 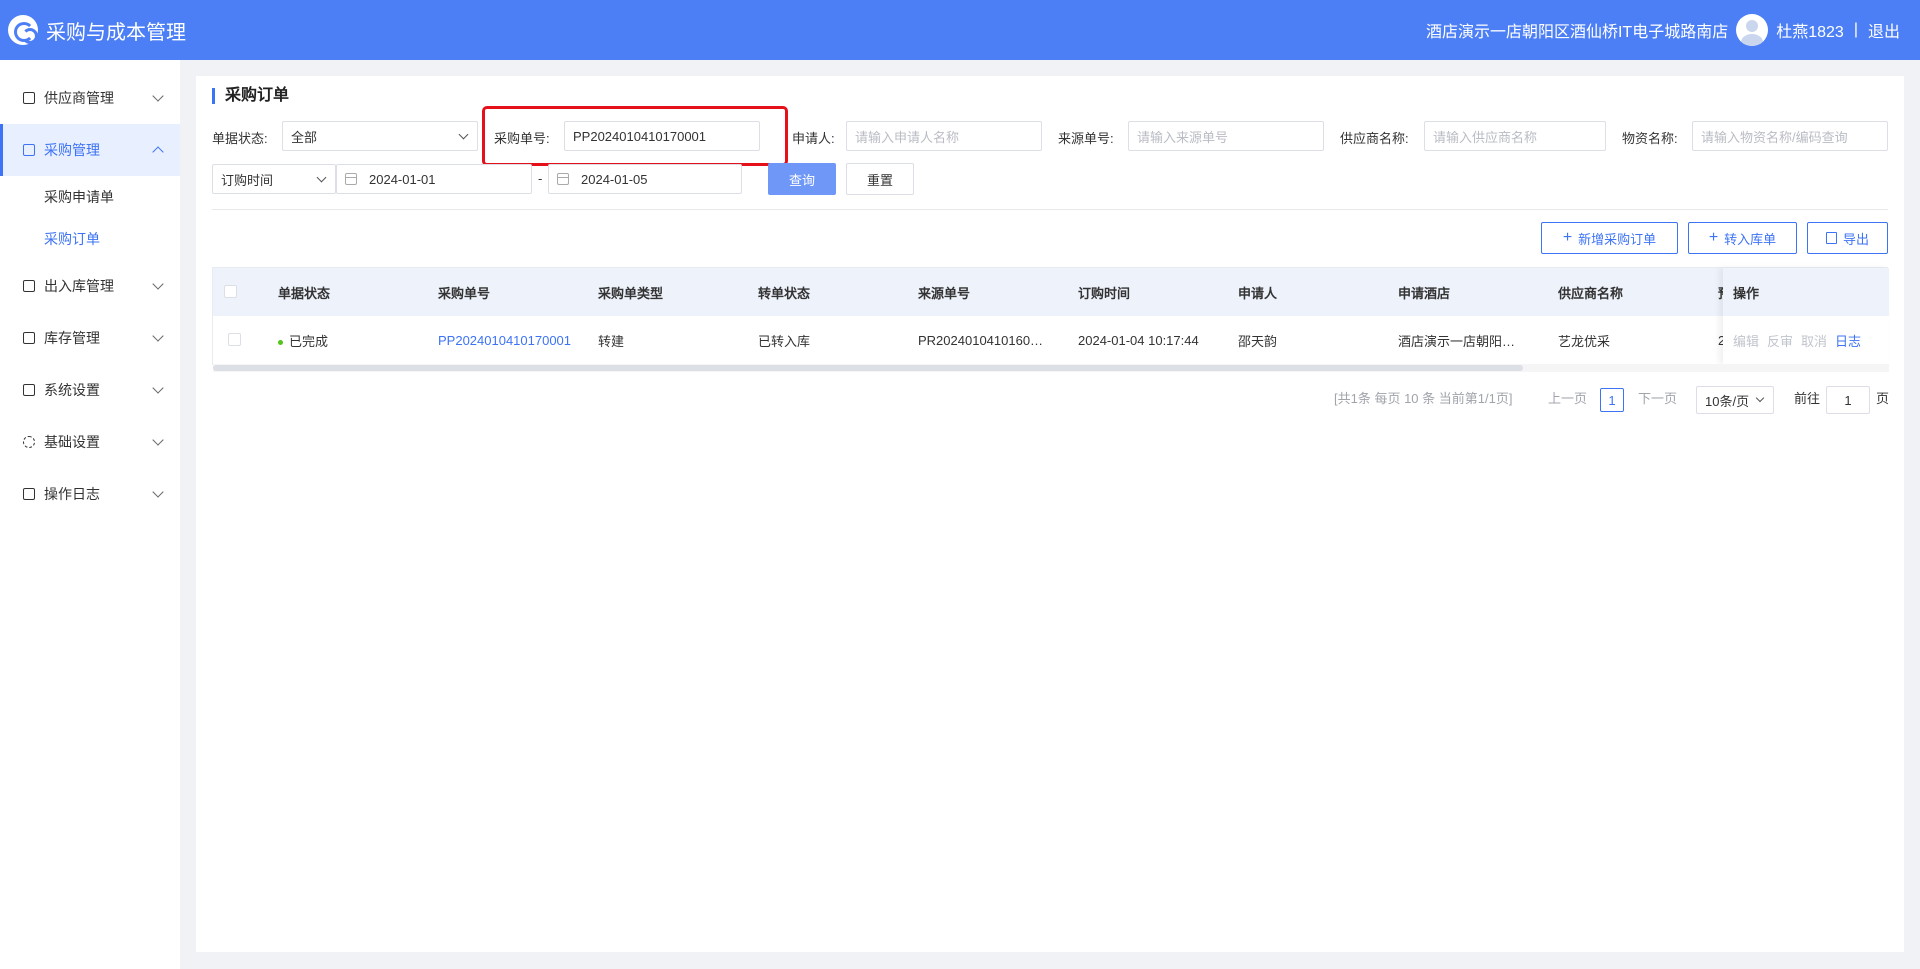 I want to click on source-no-label: 来源单号:, so click(x=1086, y=138).